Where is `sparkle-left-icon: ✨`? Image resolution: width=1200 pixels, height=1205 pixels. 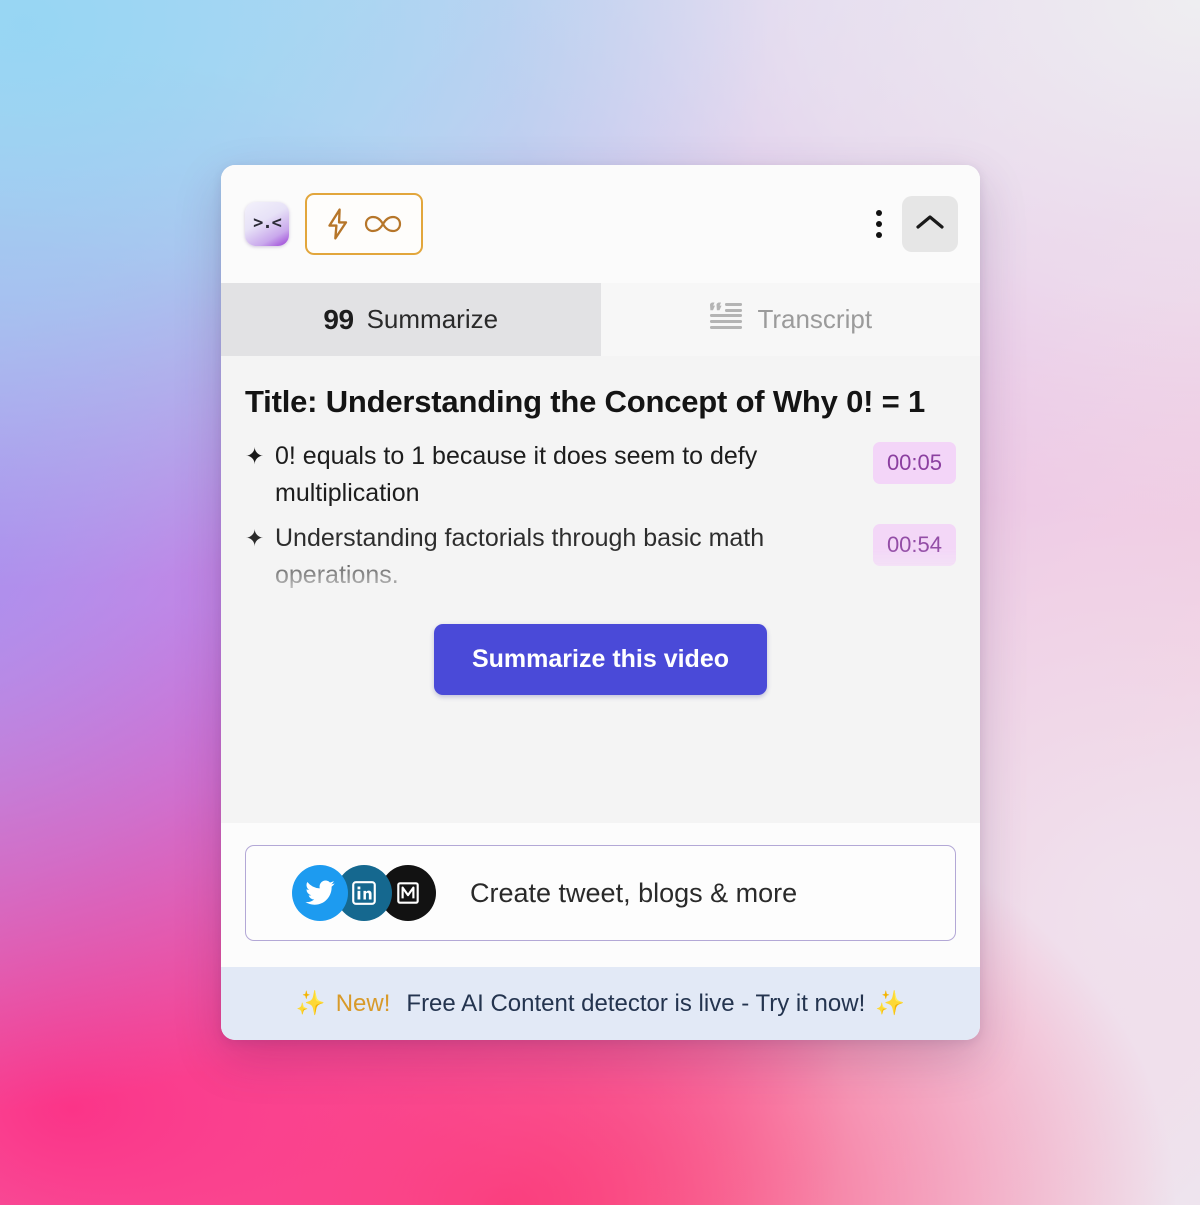
sparkle-left-icon: ✨ is located at coordinates (310, 1003).